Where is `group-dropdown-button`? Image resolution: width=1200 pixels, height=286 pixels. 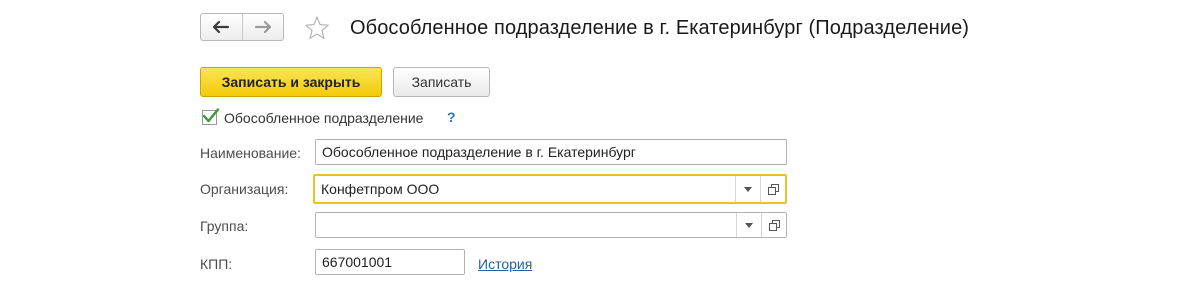 group-dropdown-button is located at coordinates (748, 225).